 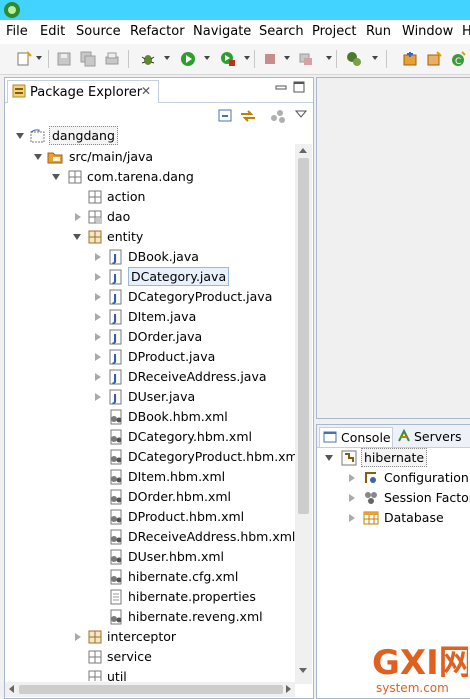 I want to click on tree-row-file: DBook.hbm.xml, so click(x=150, y=417).